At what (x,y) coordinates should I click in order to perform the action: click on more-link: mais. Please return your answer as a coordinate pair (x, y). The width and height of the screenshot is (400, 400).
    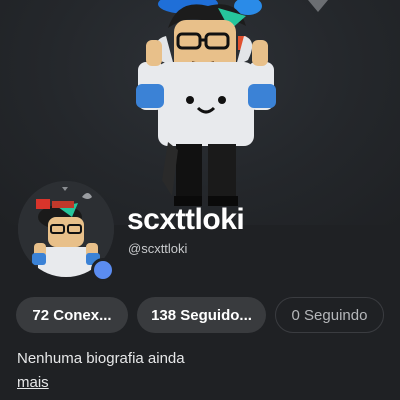
    Looking at the image, I should click on (33, 382).